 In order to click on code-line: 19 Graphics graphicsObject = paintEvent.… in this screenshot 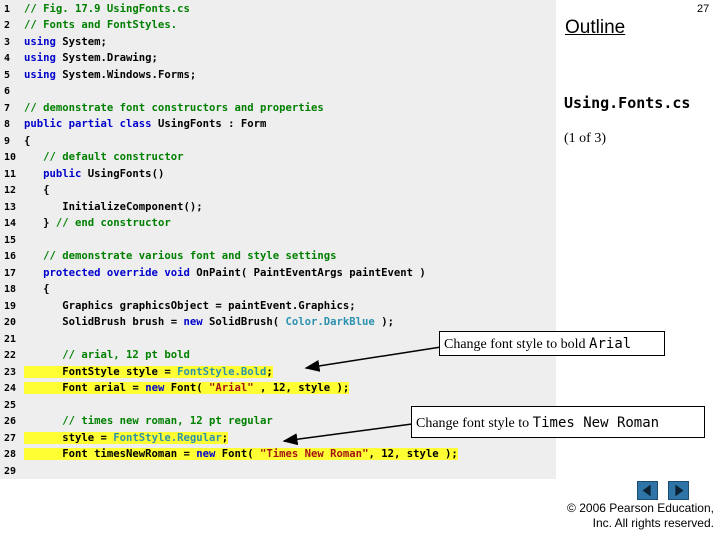, I will do `click(278, 306)`.